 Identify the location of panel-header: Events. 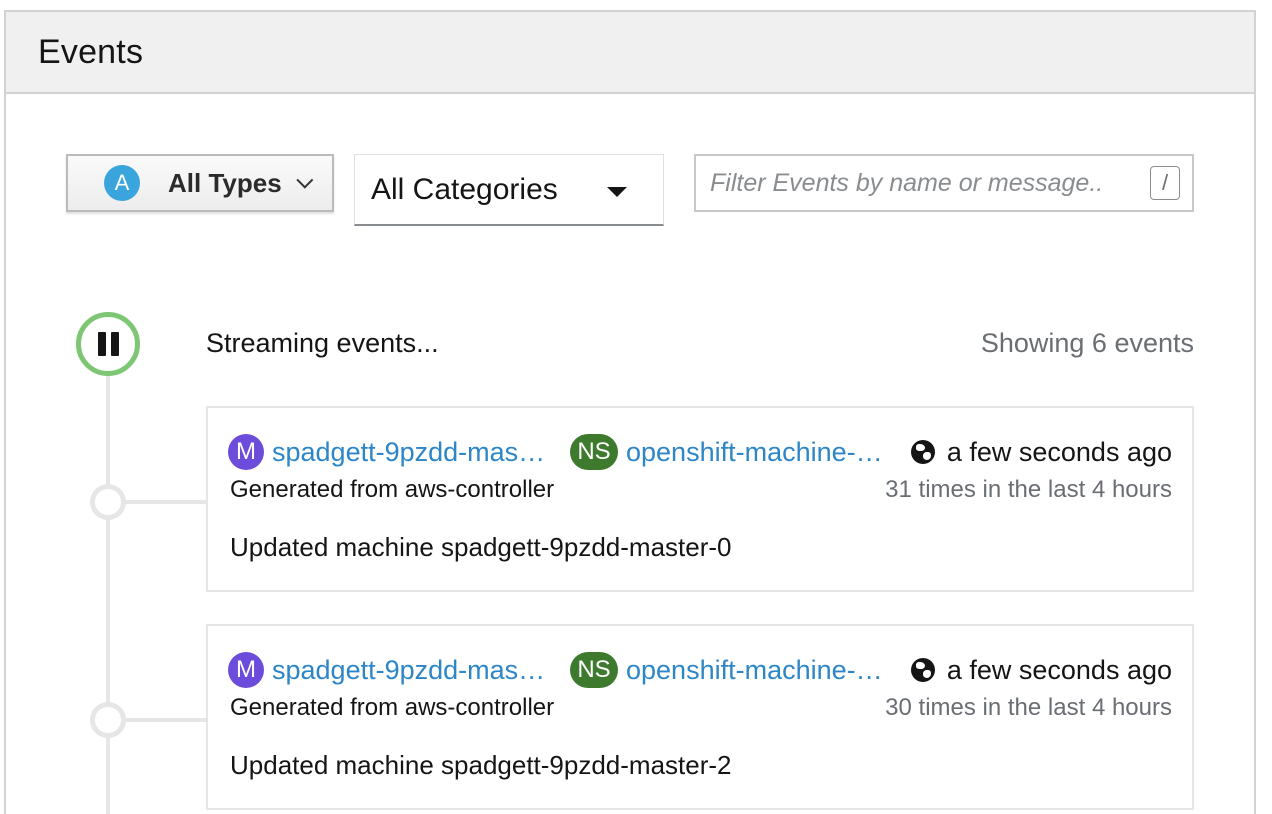
(630, 53).